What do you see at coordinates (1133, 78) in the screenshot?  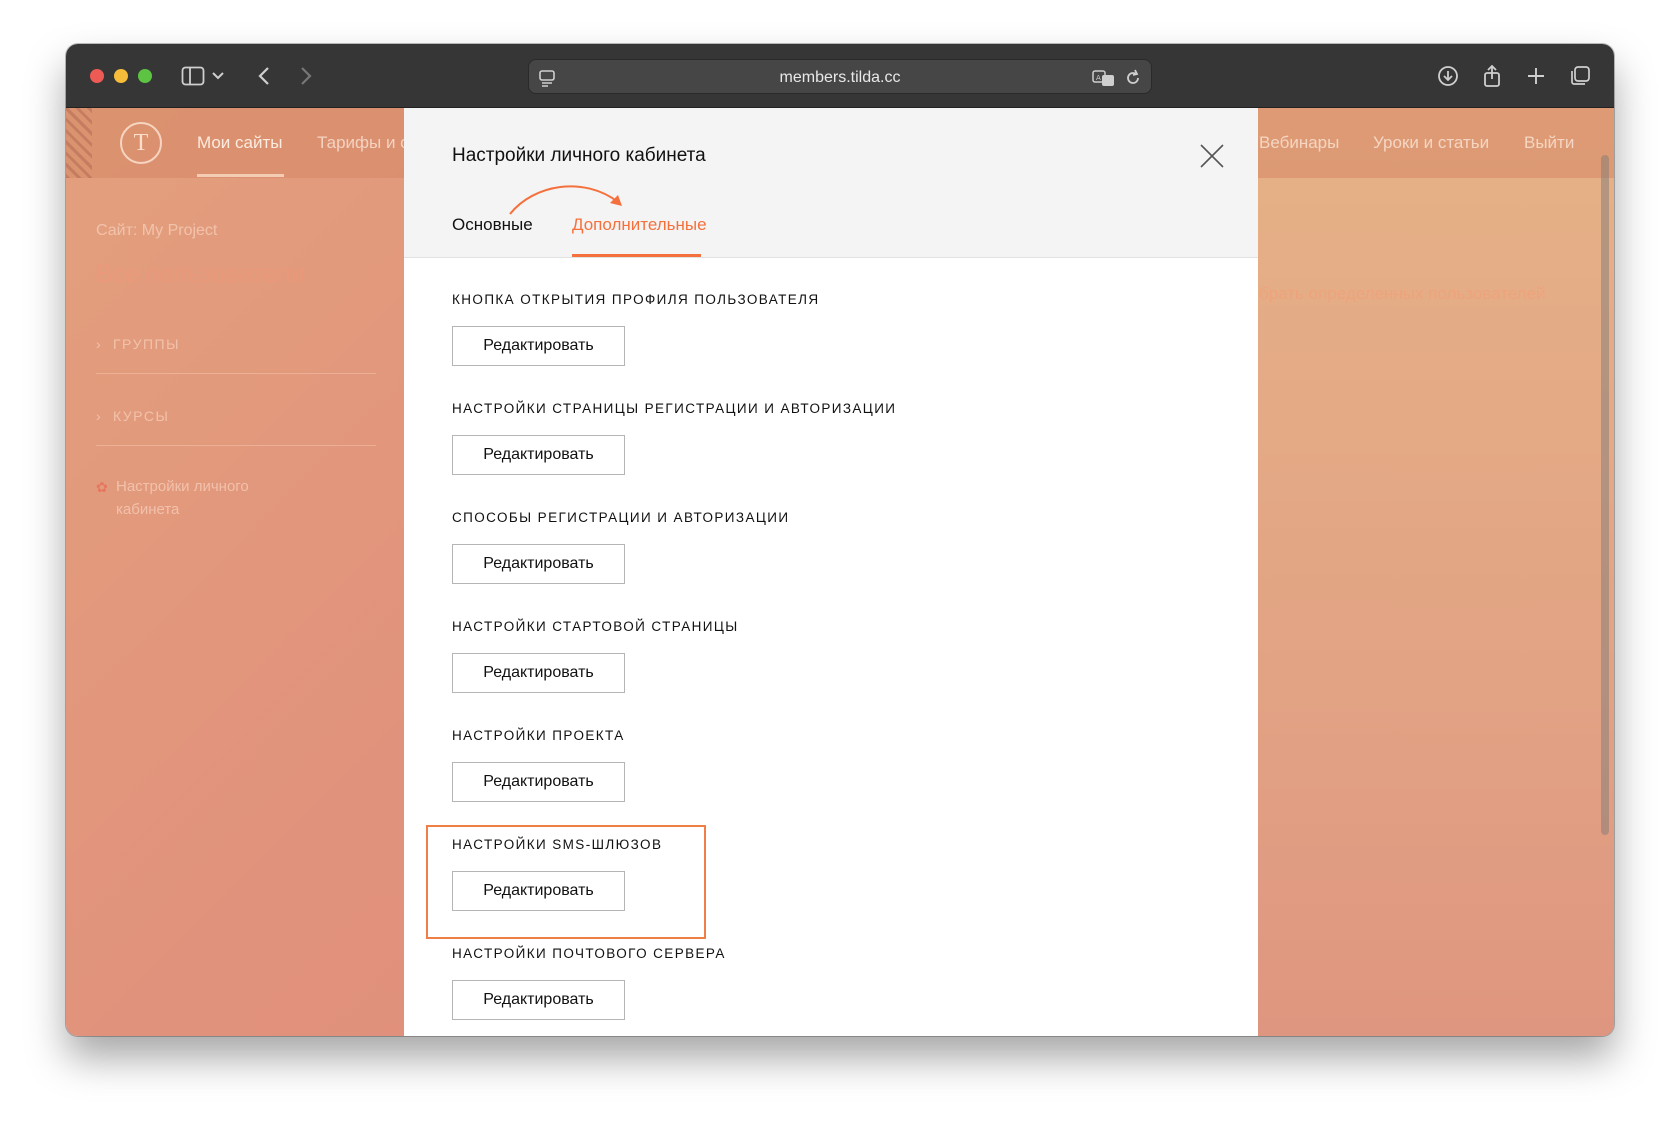 I see `reload-icon` at bounding box center [1133, 78].